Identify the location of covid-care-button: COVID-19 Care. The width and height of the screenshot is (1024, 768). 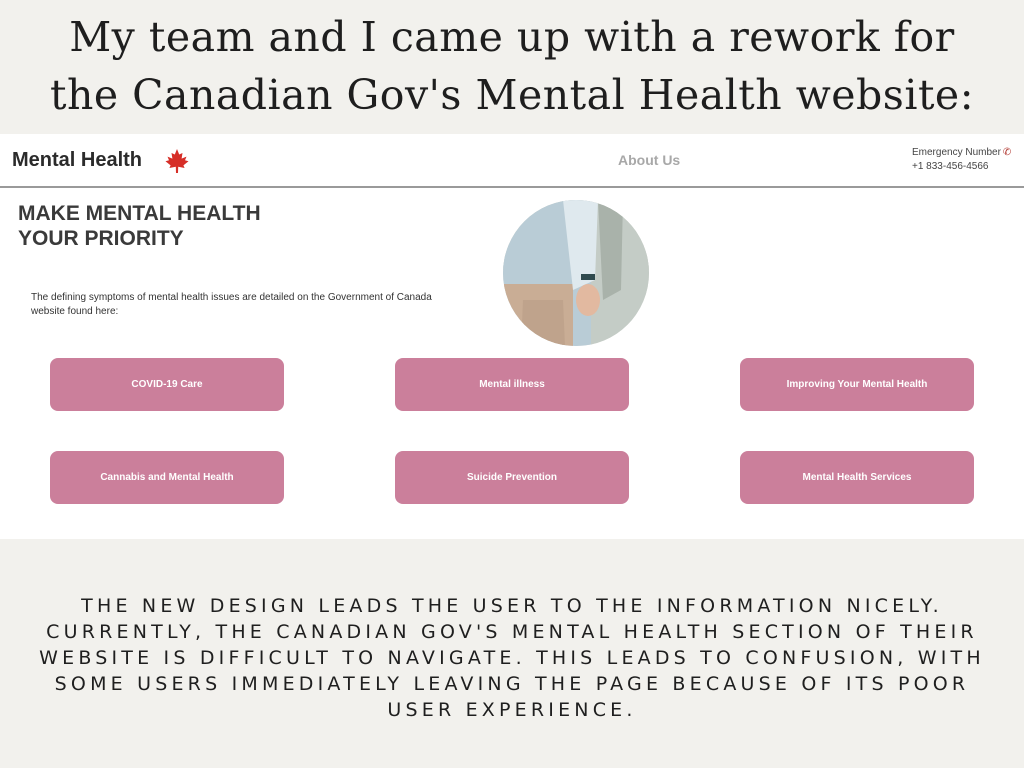
(167, 384).